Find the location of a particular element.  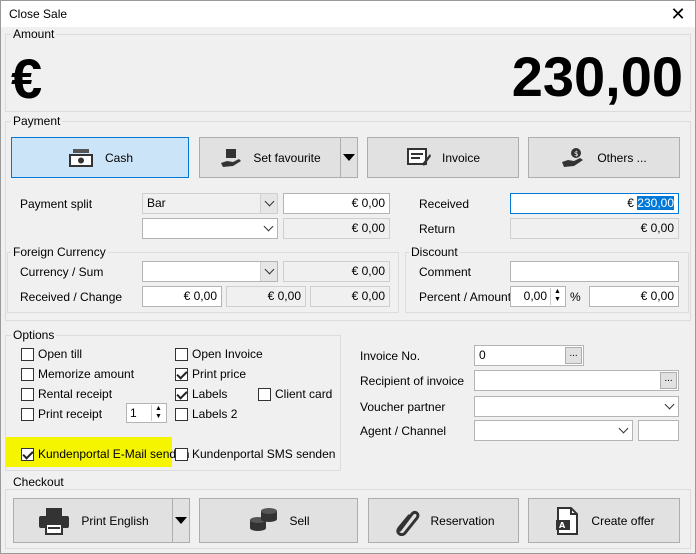

print-english-button: Print English is located at coordinates (93, 520).